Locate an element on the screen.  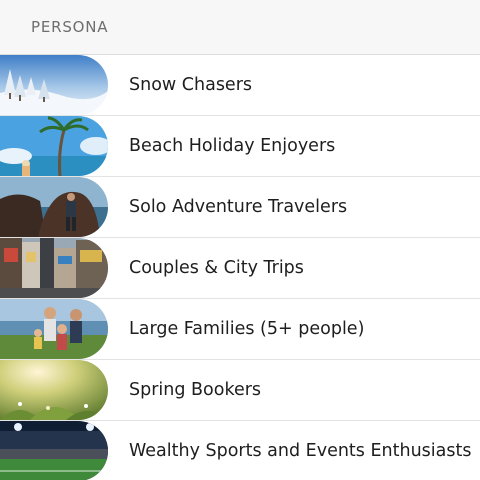
palm-beach-photo is located at coordinates (54, 146).